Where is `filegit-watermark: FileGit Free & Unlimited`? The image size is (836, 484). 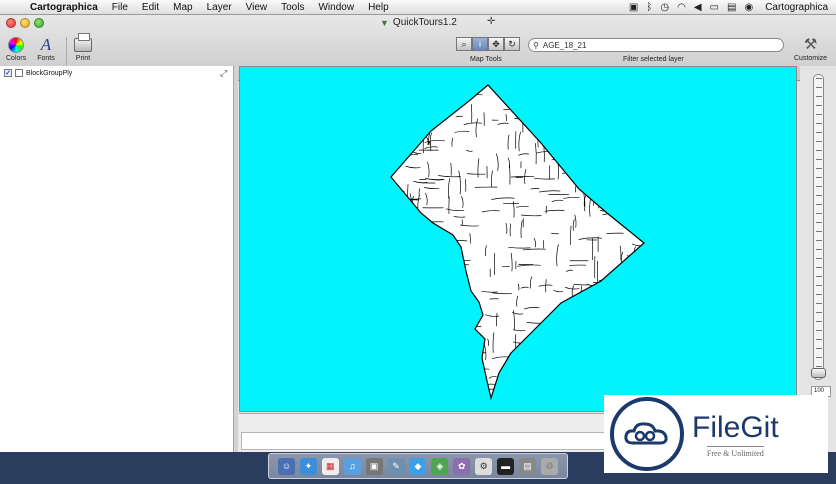
filegit-watermark: FileGit Free & Unlimited is located at coordinates (716, 434).